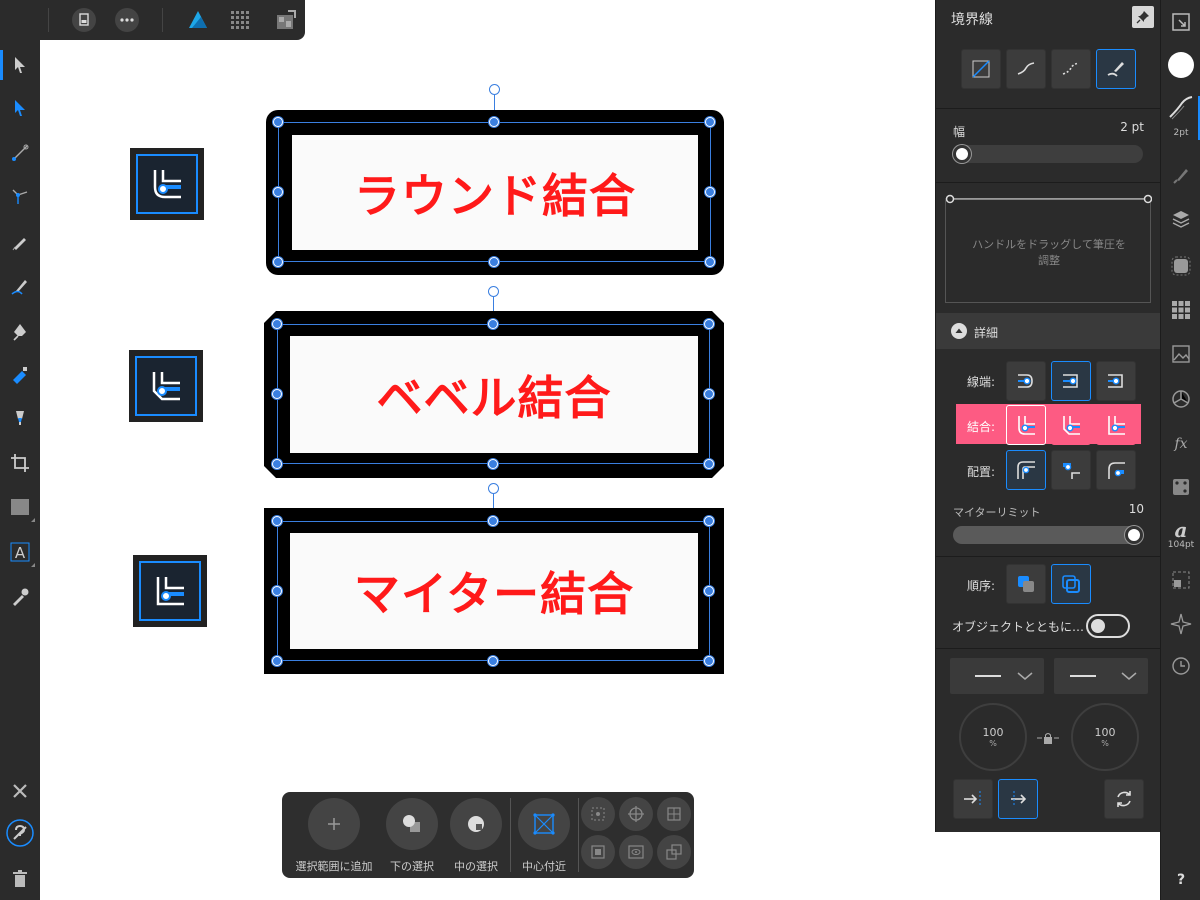 This screenshot has height=900, width=1200. I want to click on start-arrowhead-dropdown, so click(997, 676).